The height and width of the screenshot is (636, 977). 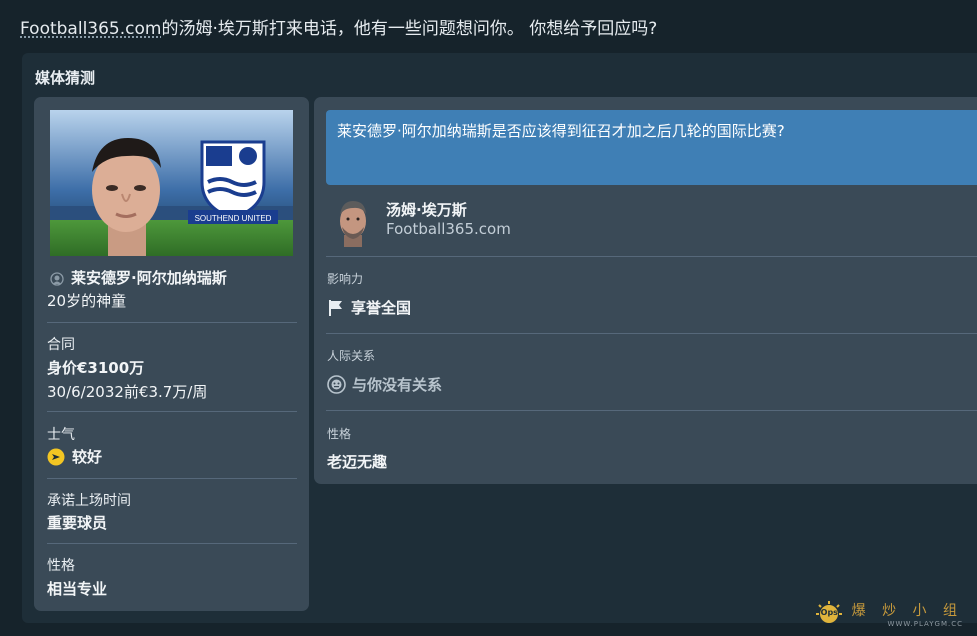 I want to click on player-personality-label: 性格, so click(x=61, y=566).